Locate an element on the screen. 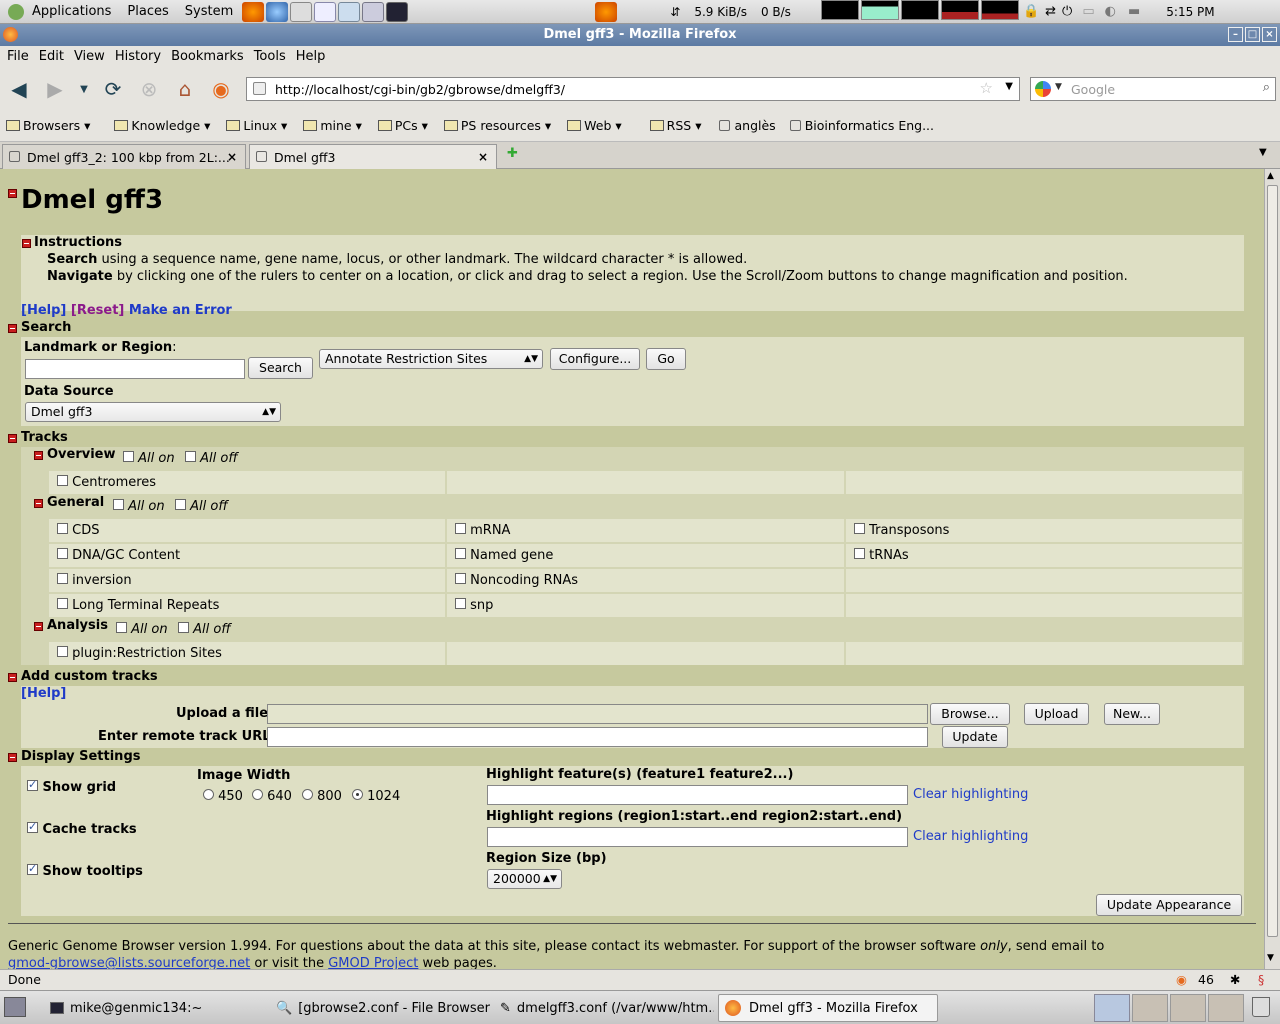 This screenshot has height=1024, width=1280. radio is located at coordinates (257, 794).